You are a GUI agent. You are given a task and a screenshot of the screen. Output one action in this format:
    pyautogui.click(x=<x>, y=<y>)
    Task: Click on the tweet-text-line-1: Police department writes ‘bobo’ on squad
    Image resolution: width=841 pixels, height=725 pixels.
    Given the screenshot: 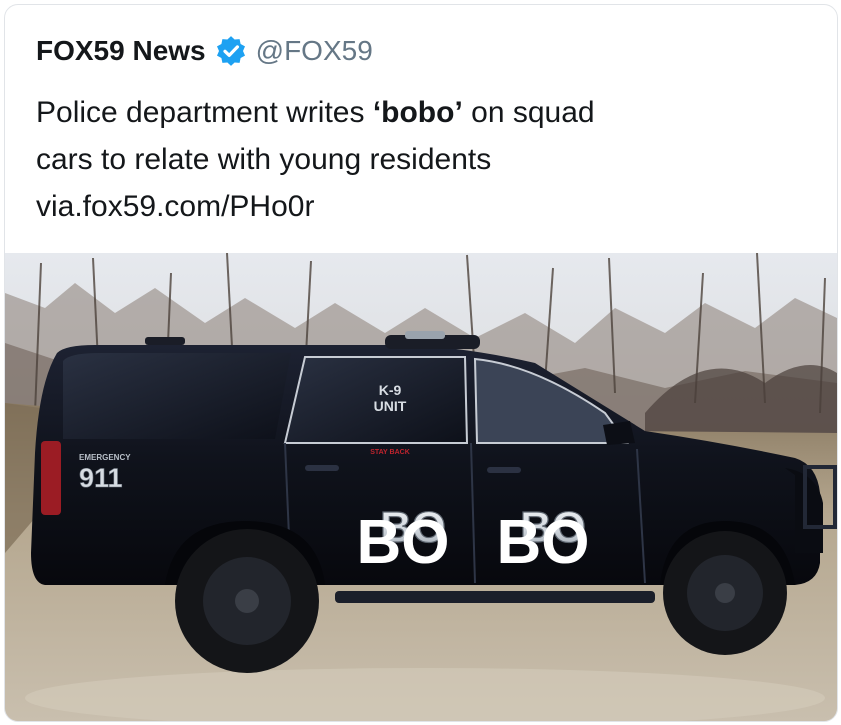 What is the action you would take?
    pyautogui.click(x=426, y=112)
    